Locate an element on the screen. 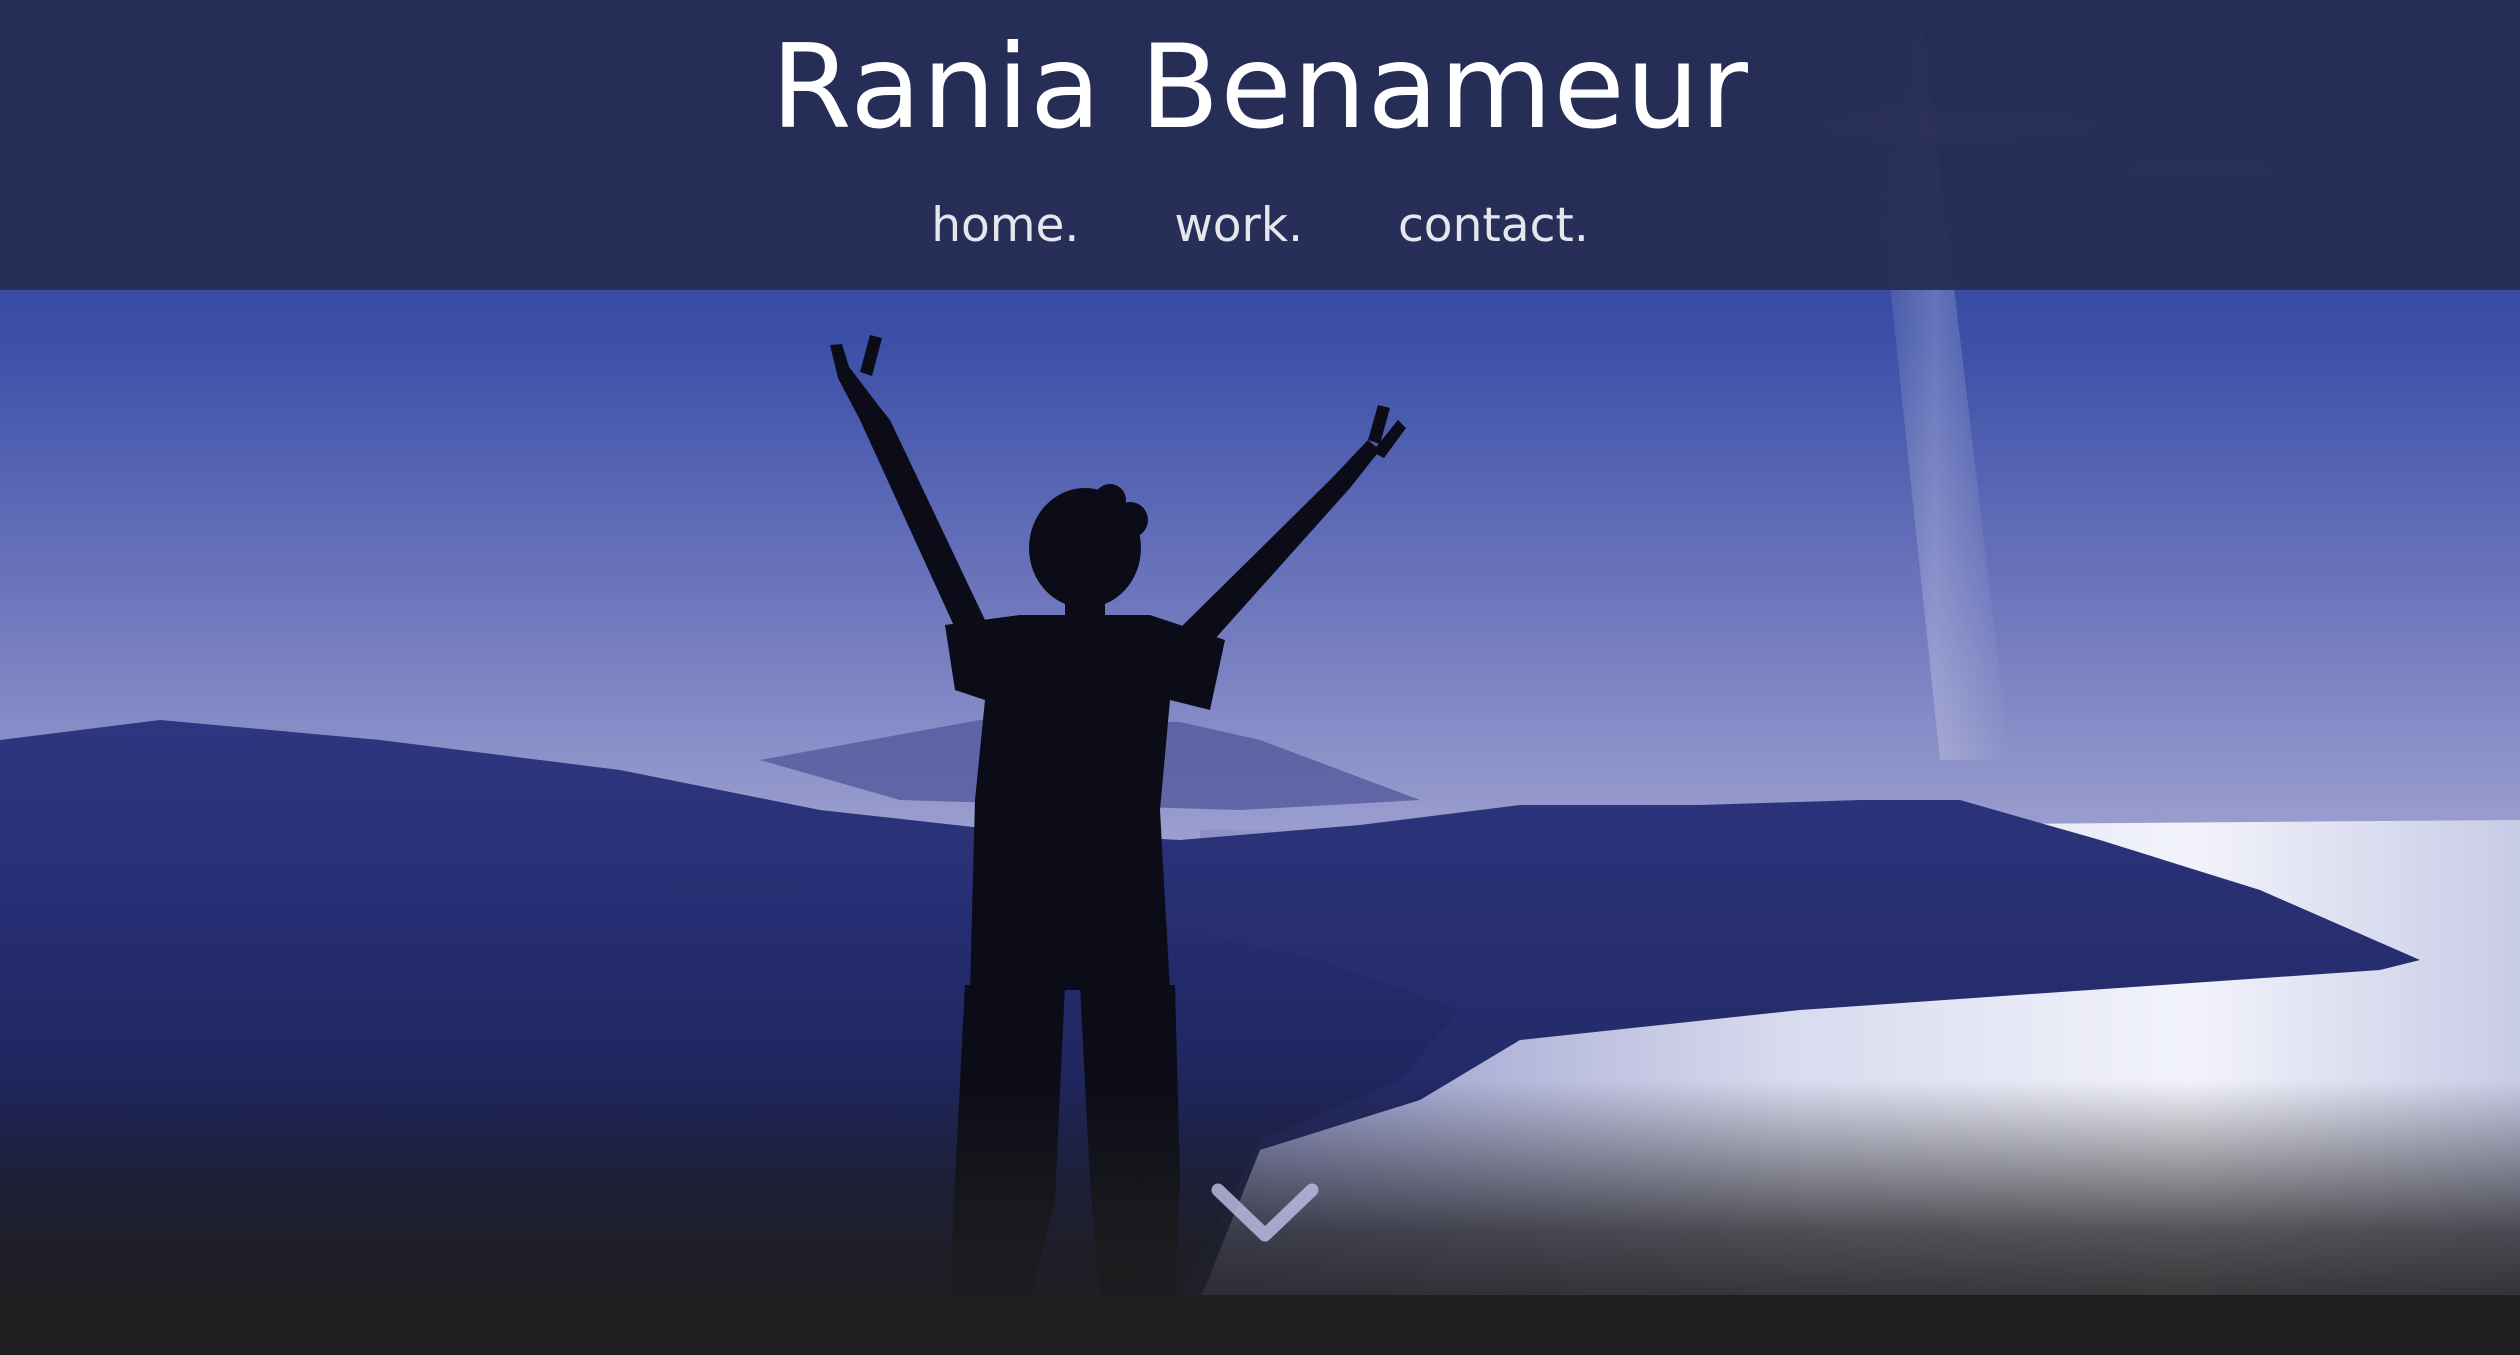 The image size is (2520, 1355). main-nav: home. work. contact. is located at coordinates (1260, 226).